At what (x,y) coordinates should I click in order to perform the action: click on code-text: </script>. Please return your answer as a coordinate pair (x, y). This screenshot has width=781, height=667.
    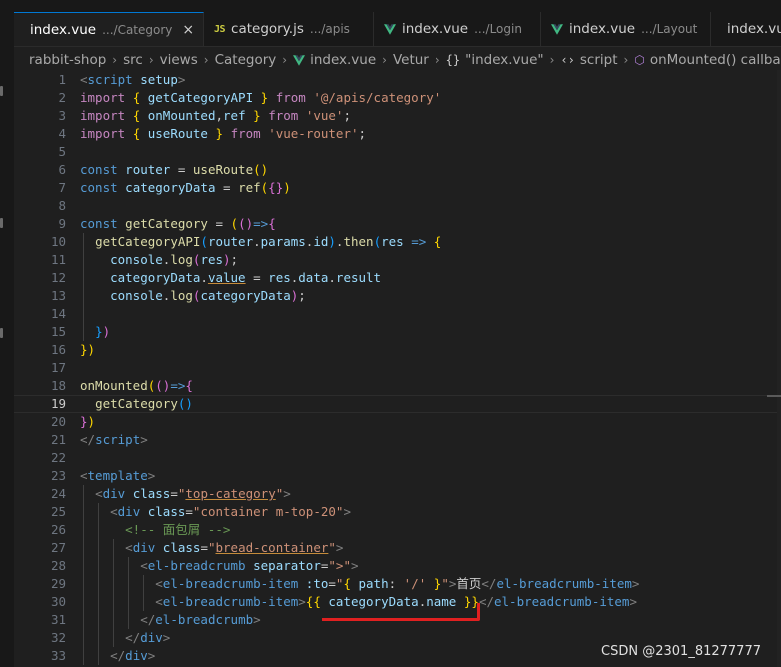
    Looking at the image, I should click on (114, 440).